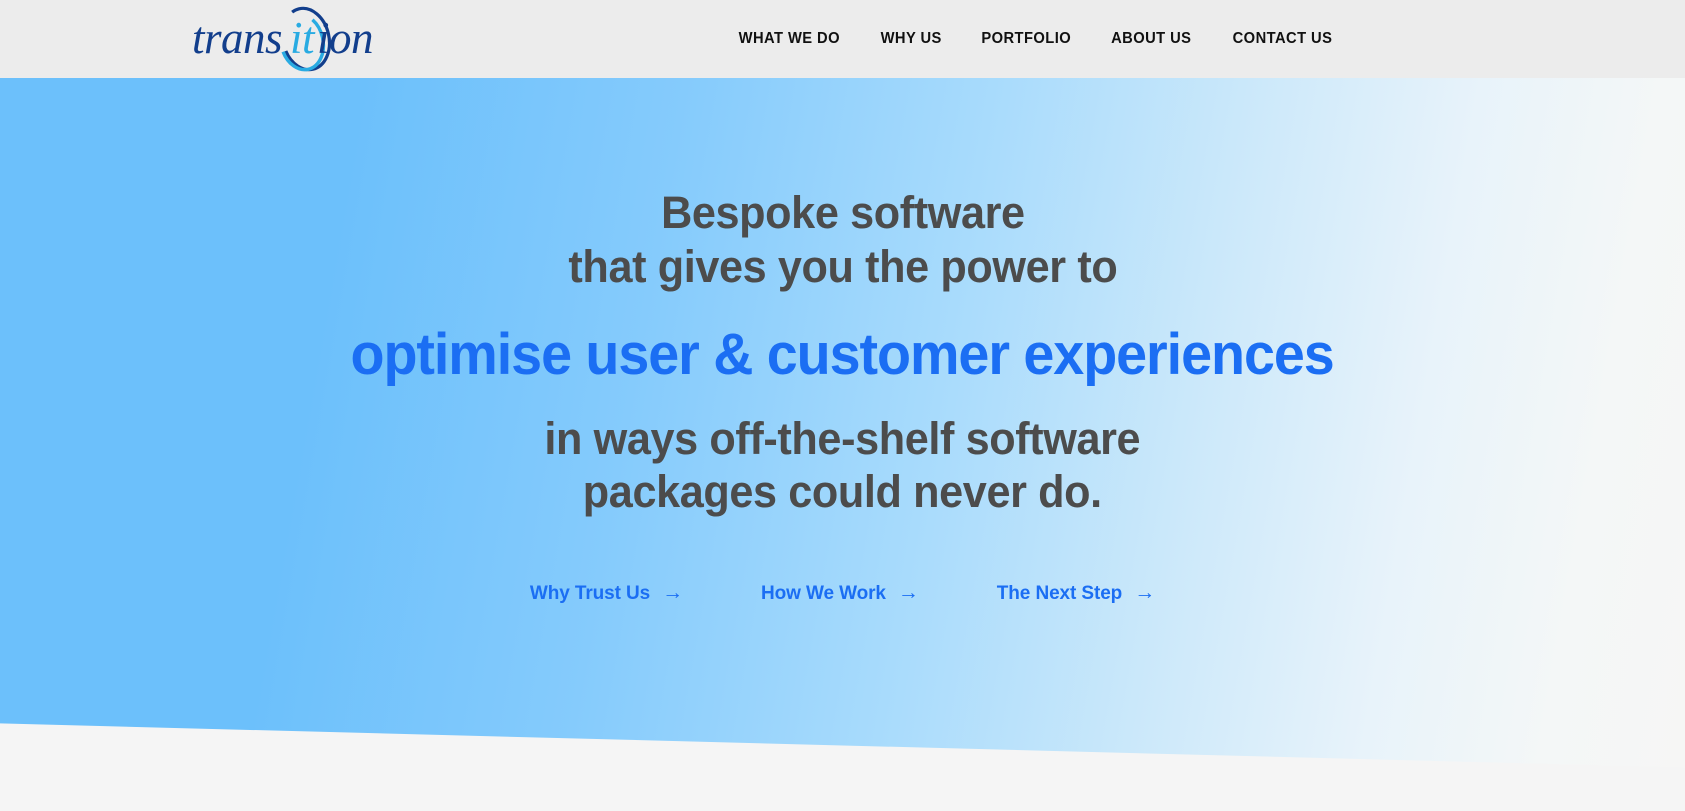  What do you see at coordinates (1151, 39) in the screenshot?
I see `nav-about-us: ABOUT US` at bounding box center [1151, 39].